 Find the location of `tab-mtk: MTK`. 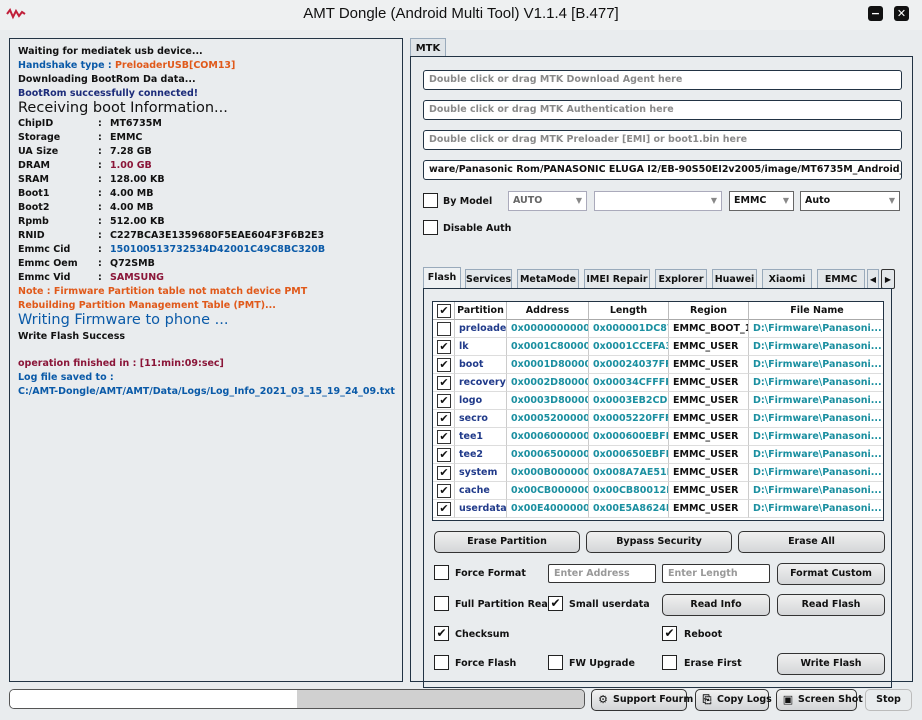

tab-mtk: MTK is located at coordinates (428, 47).